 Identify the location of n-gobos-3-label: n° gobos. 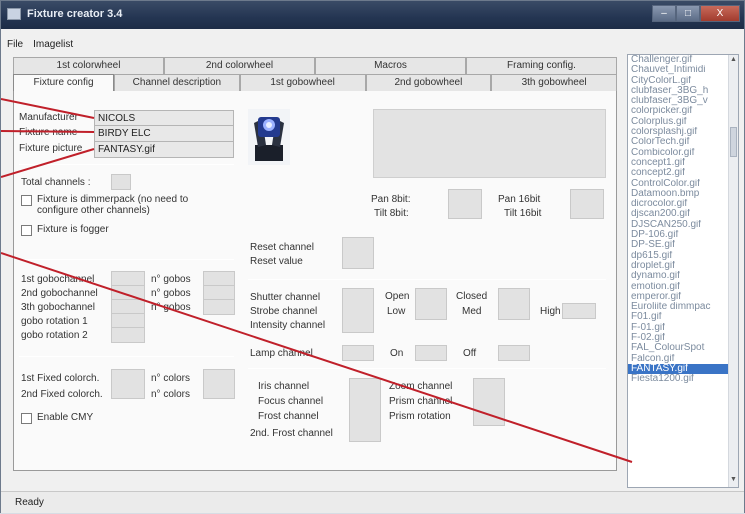
(171, 307).